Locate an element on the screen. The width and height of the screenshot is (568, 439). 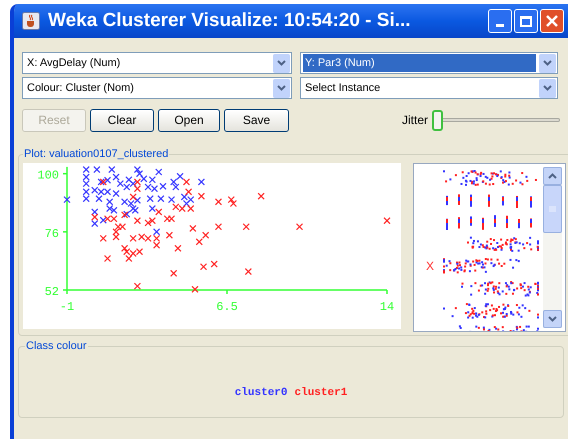
jitter-slider is located at coordinates (496, 120).